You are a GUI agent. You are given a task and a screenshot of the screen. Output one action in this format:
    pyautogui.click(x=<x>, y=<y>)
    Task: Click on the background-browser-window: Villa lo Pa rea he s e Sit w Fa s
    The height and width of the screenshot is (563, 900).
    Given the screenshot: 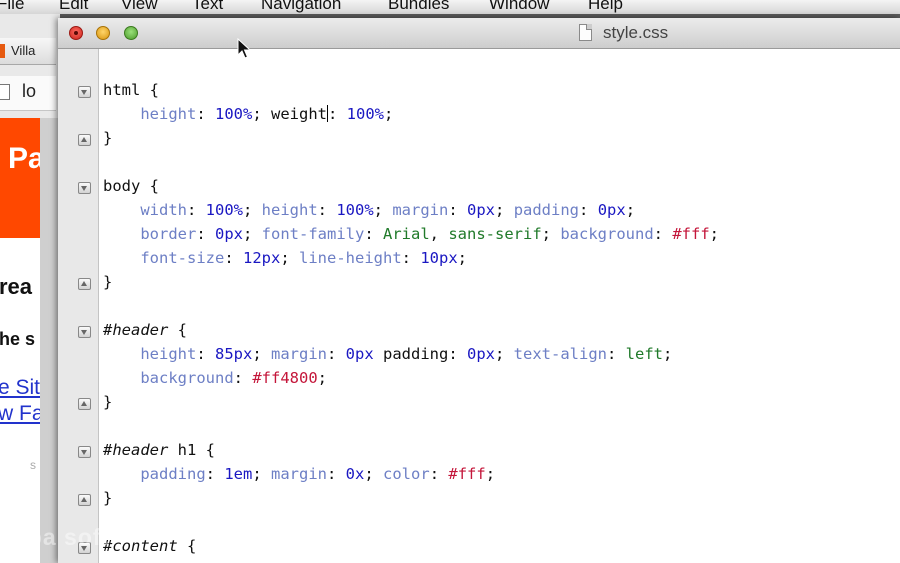 What is the action you would take?
    pyautogui.click(x=30, y=288)
    